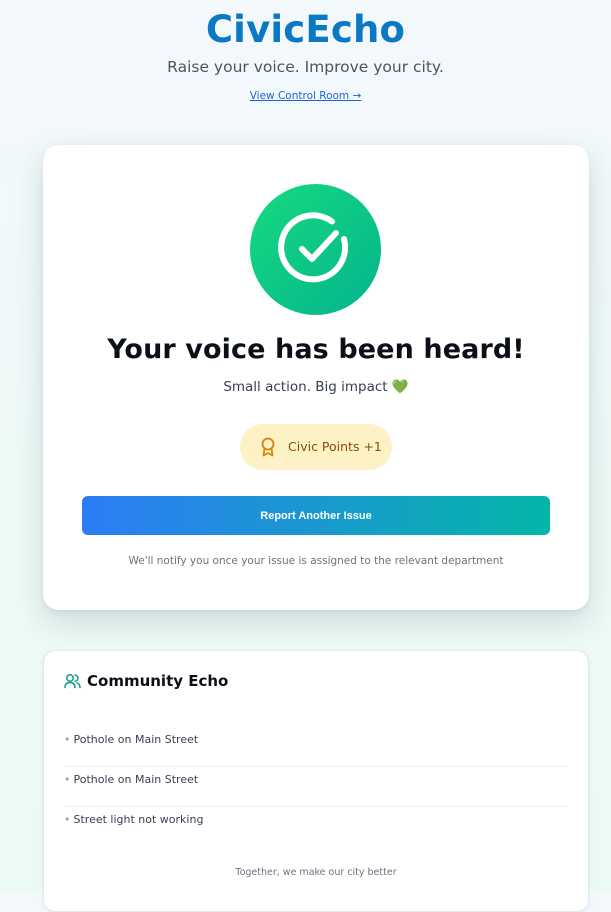  Describe the element at coordinates (158, 681) in the screenshot. I see `community-title: Community Echo` at that location.